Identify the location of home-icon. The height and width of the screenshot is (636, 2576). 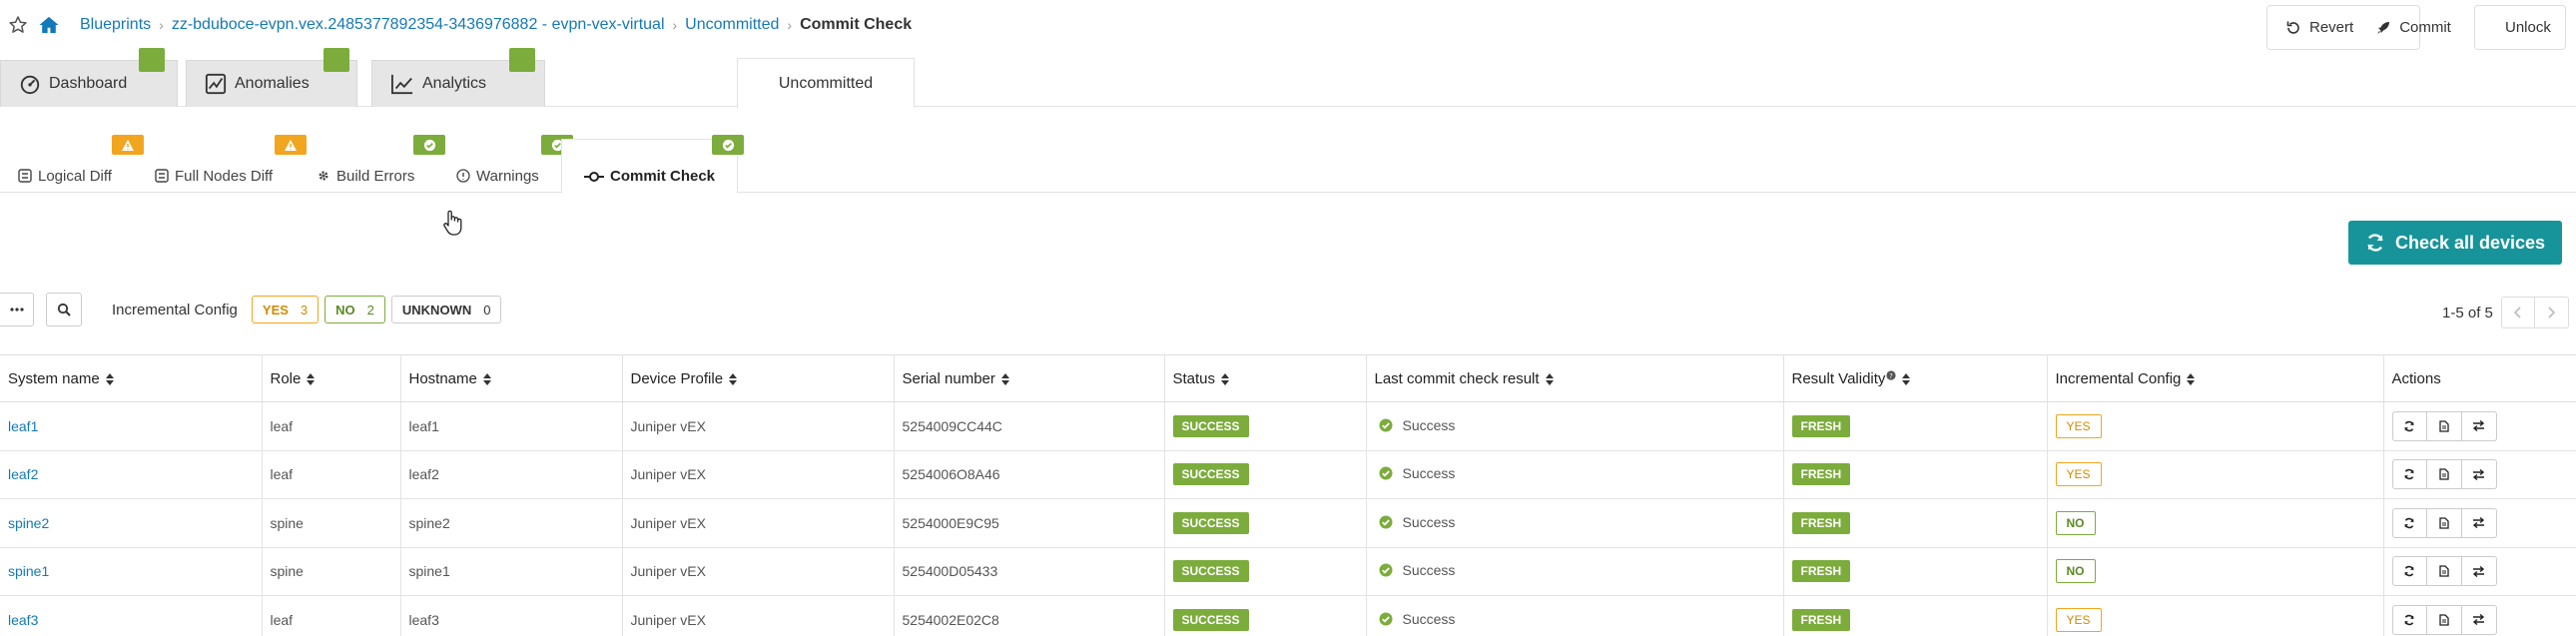
(49, 25).